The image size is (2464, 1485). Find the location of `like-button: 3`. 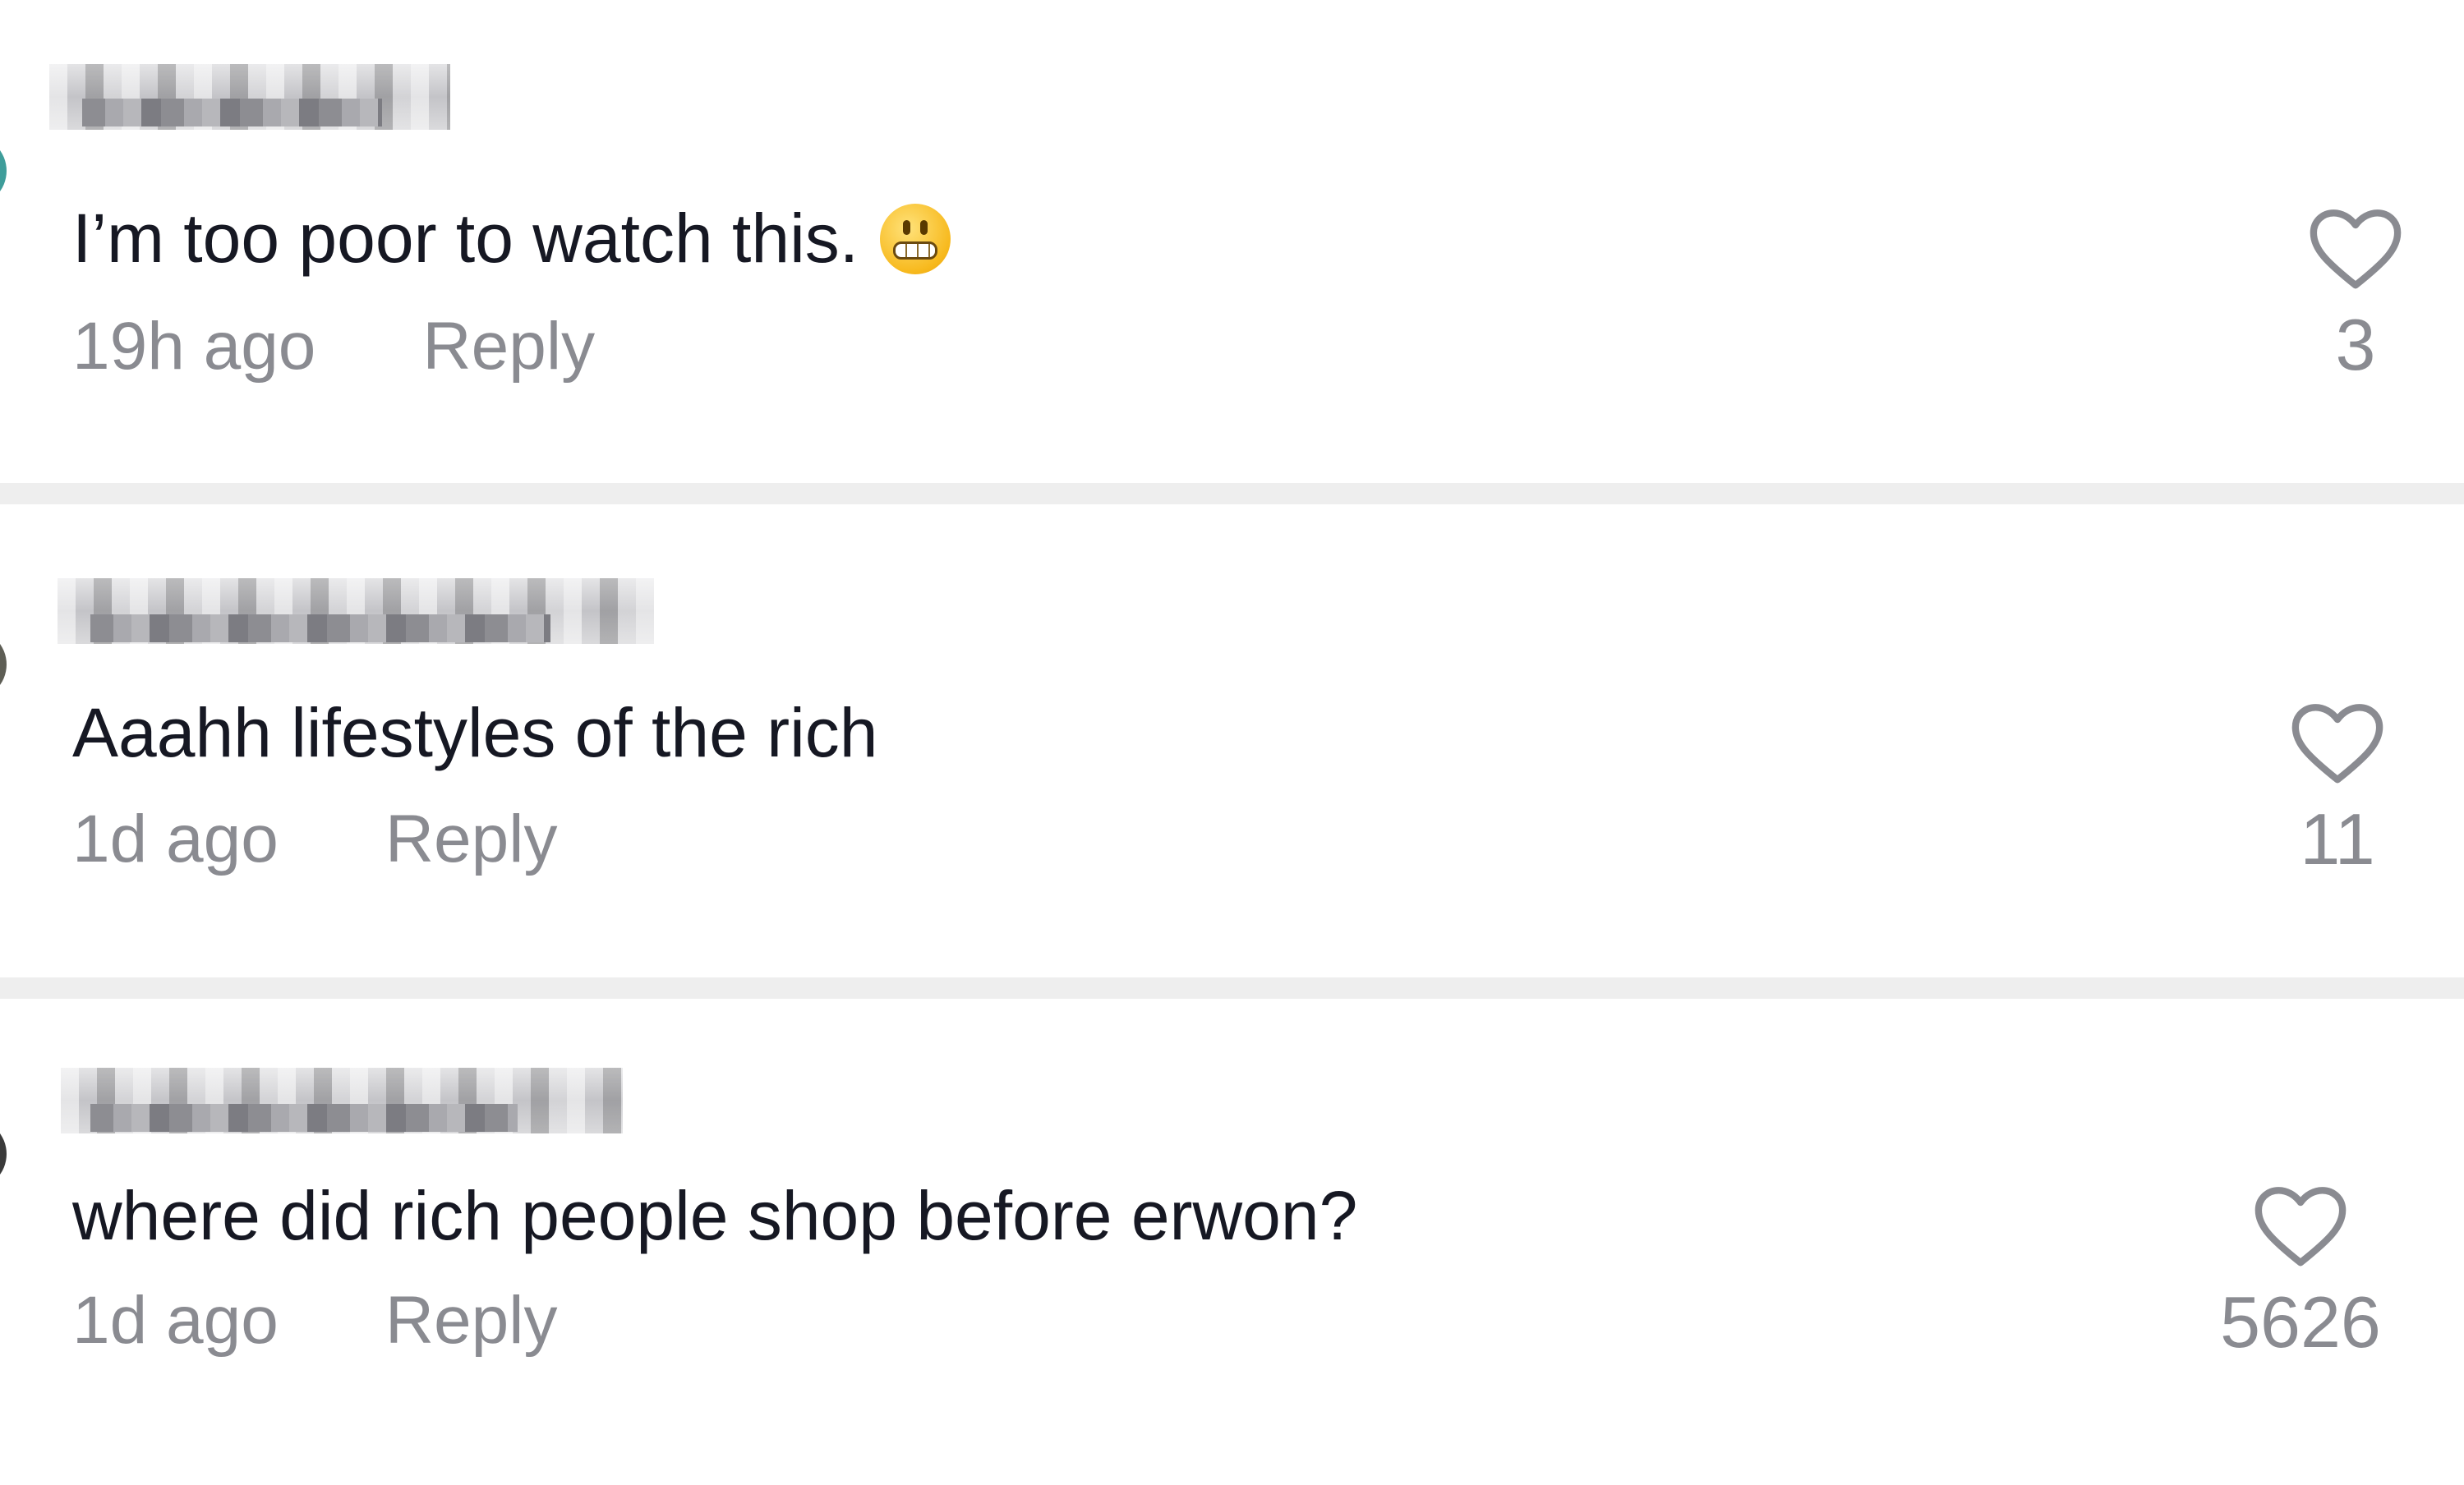

like-button: 3 is located at coordinates (2356, 296).